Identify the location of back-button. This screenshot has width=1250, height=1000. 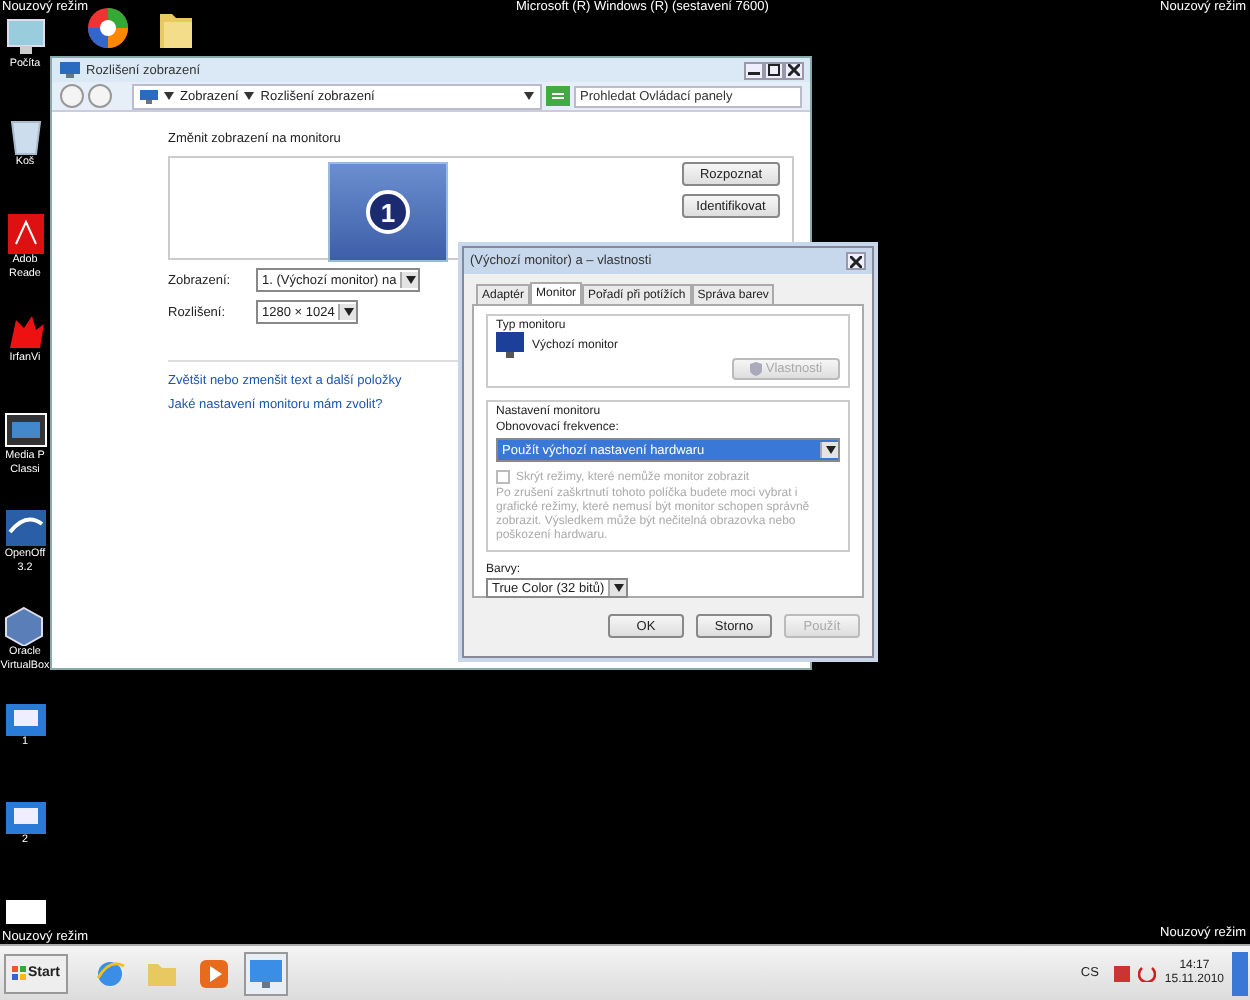
(72, 96).